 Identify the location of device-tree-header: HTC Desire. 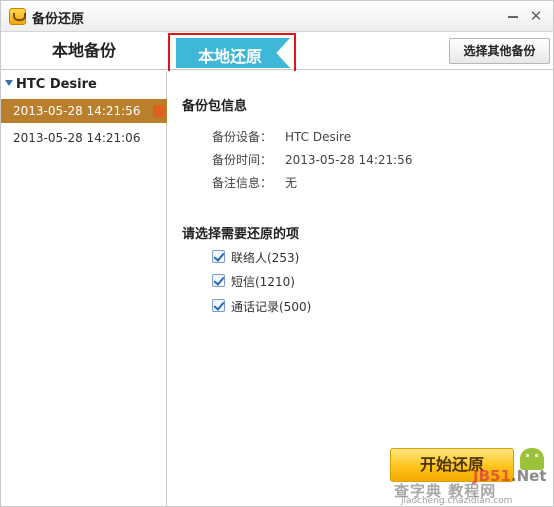
(51, 84).